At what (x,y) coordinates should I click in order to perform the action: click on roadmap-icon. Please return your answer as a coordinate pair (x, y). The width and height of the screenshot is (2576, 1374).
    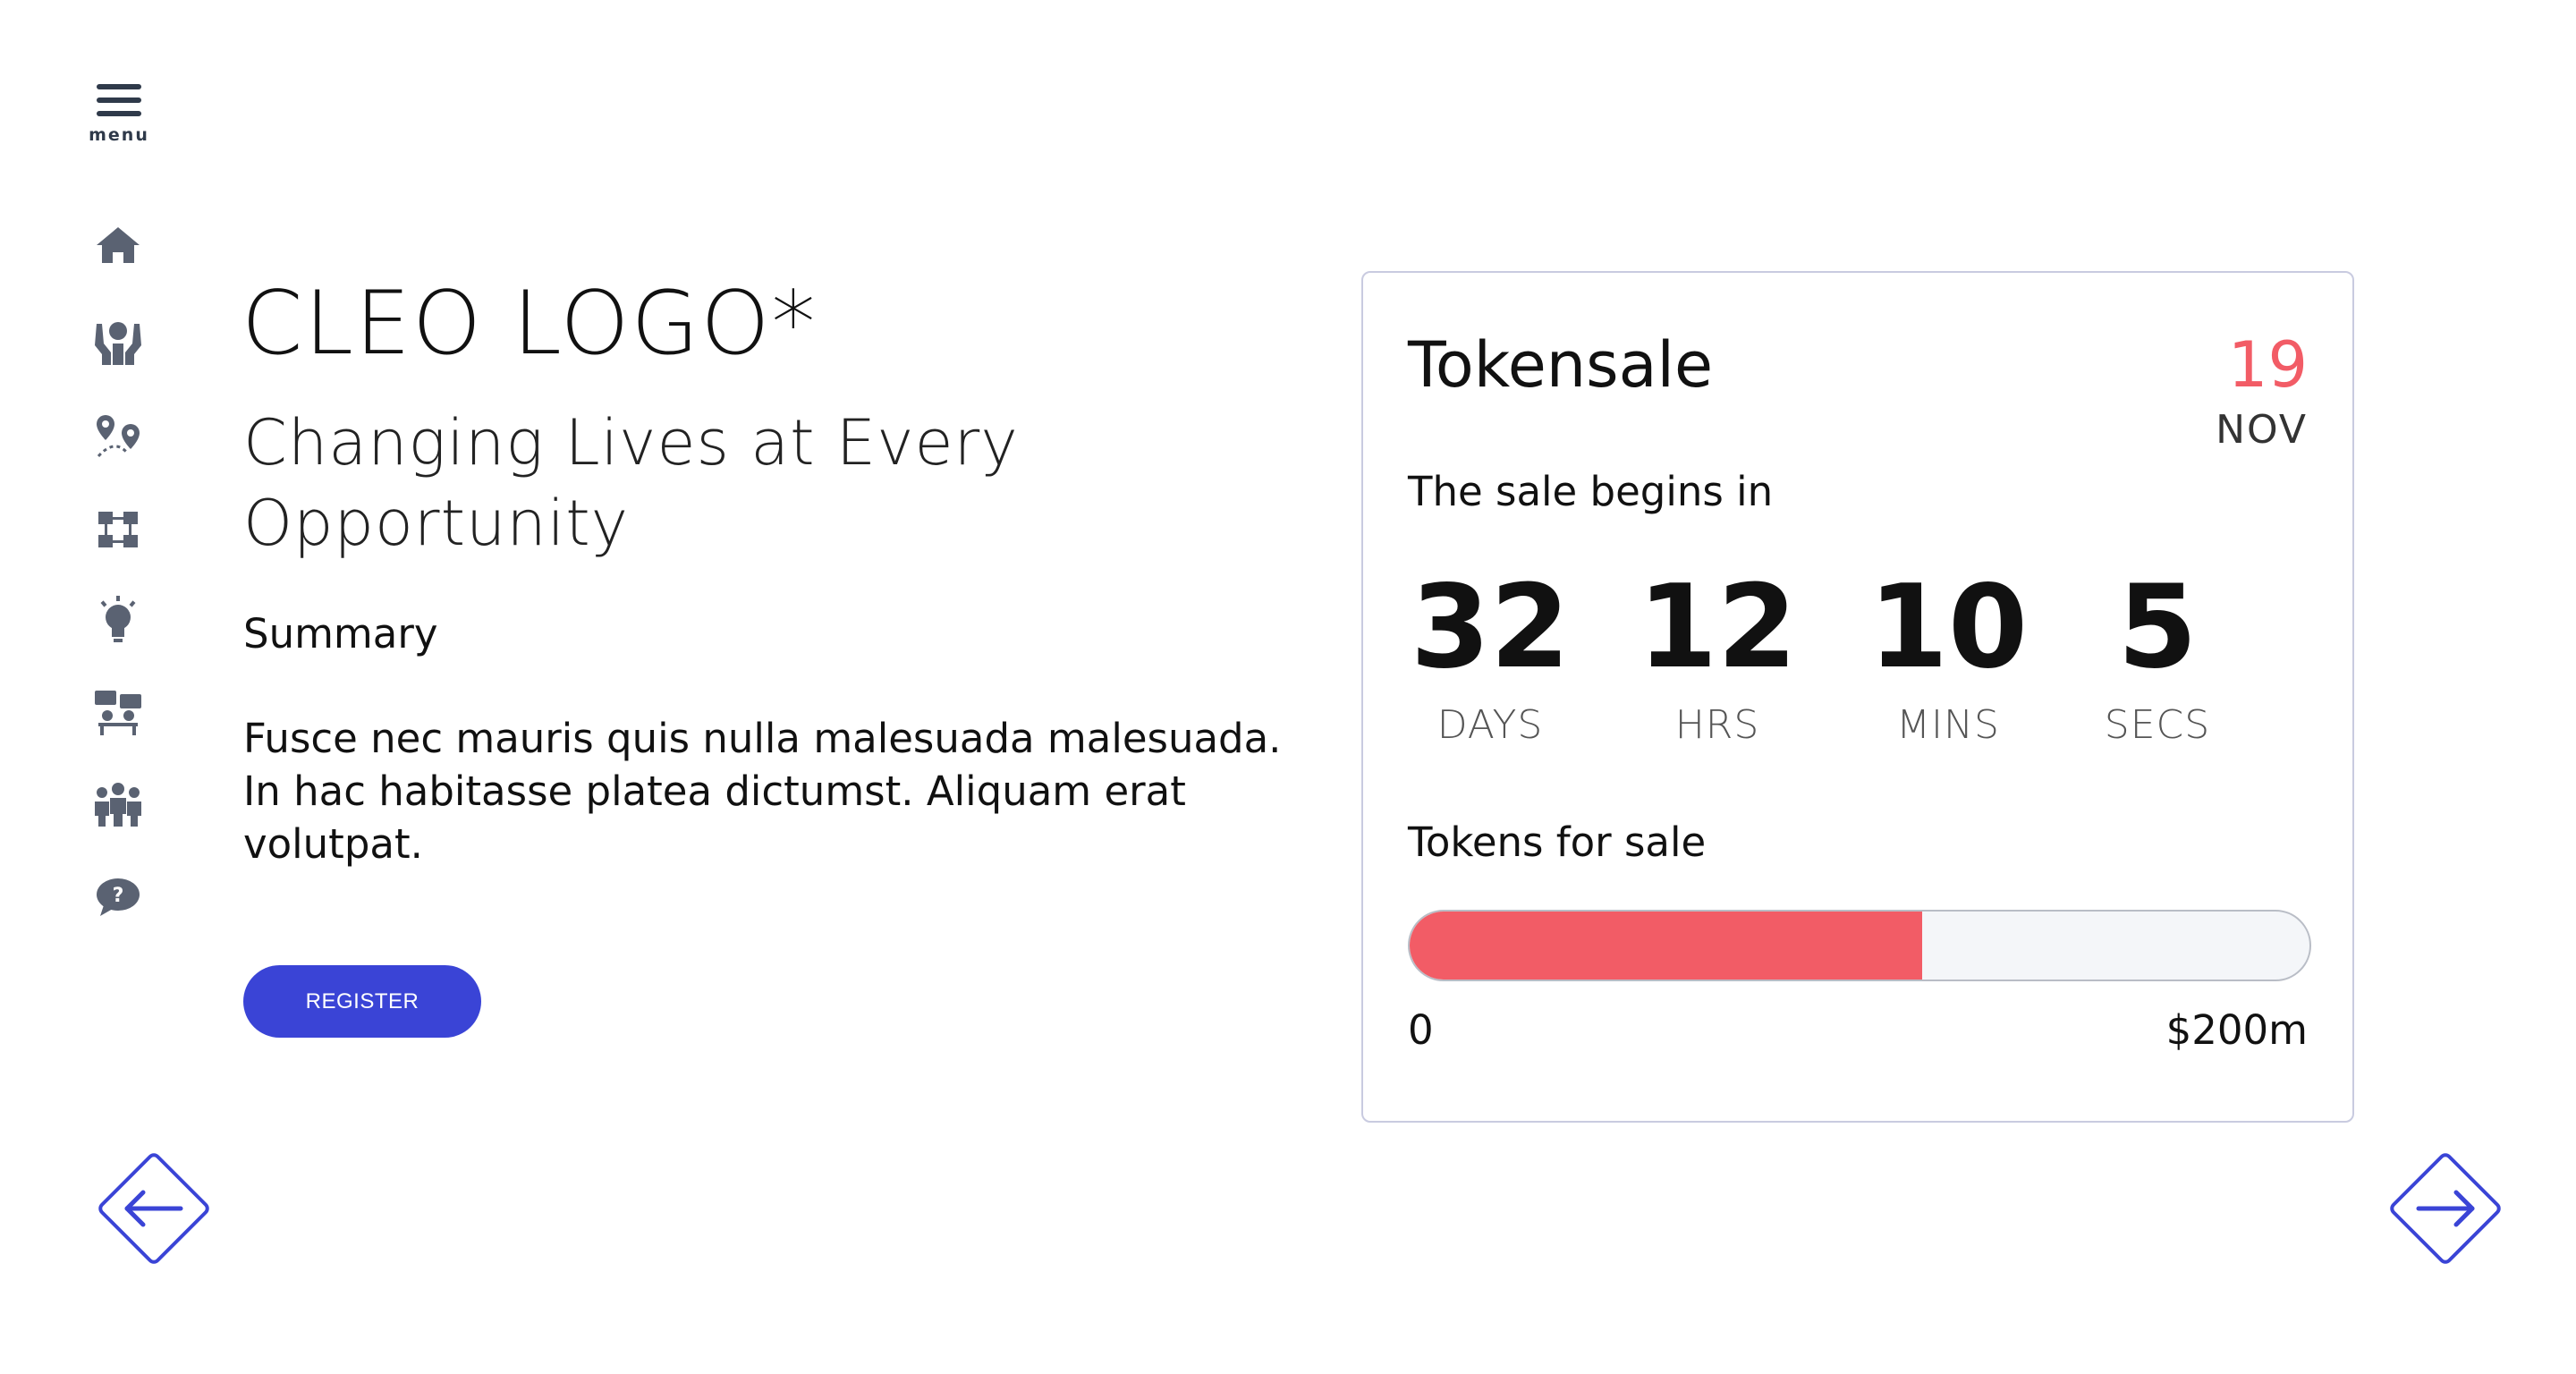
    Looking at the image, I should click on (118, 436).